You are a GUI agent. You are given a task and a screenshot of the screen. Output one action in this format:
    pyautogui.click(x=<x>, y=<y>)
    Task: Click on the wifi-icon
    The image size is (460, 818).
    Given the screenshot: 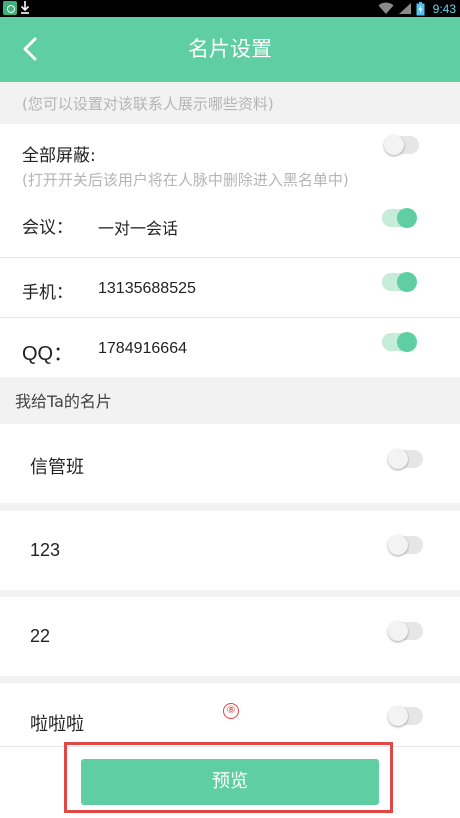 What is the action you would take?
    pyautogui.click(x=386, y=8)
    